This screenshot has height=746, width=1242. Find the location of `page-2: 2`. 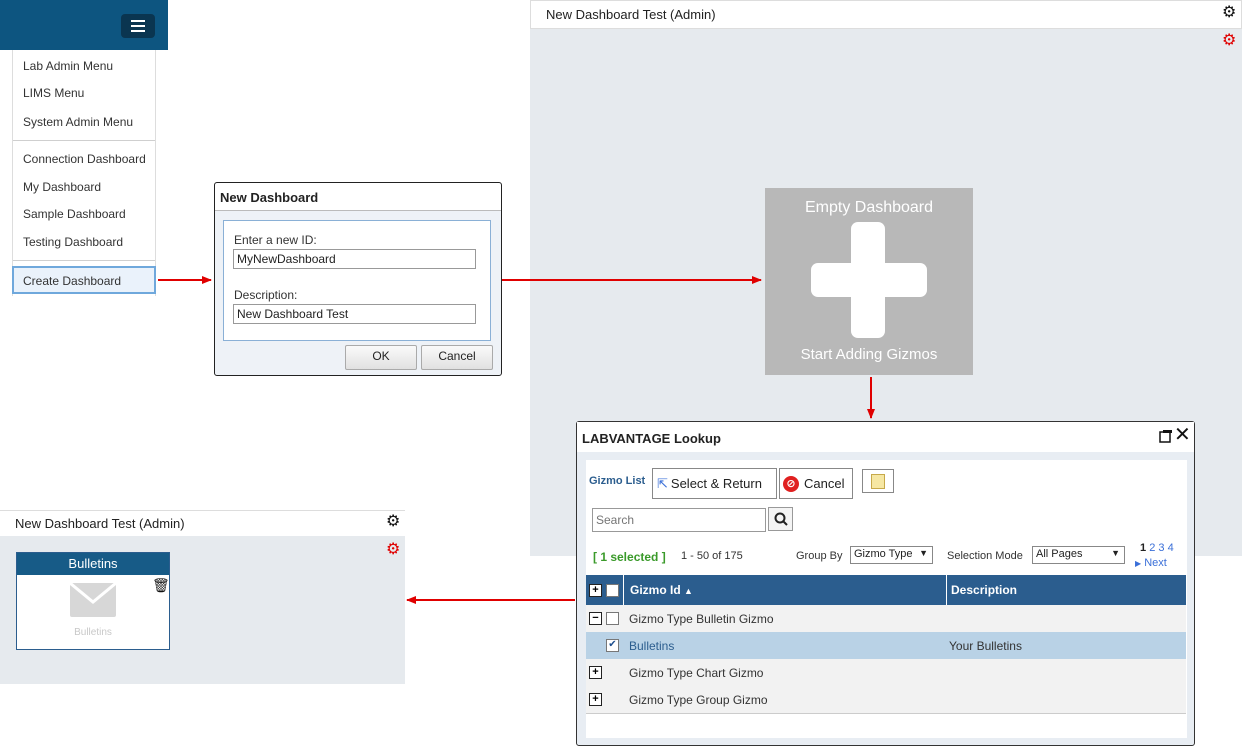

page-2: 2 is located at coordinates (1152, 548).